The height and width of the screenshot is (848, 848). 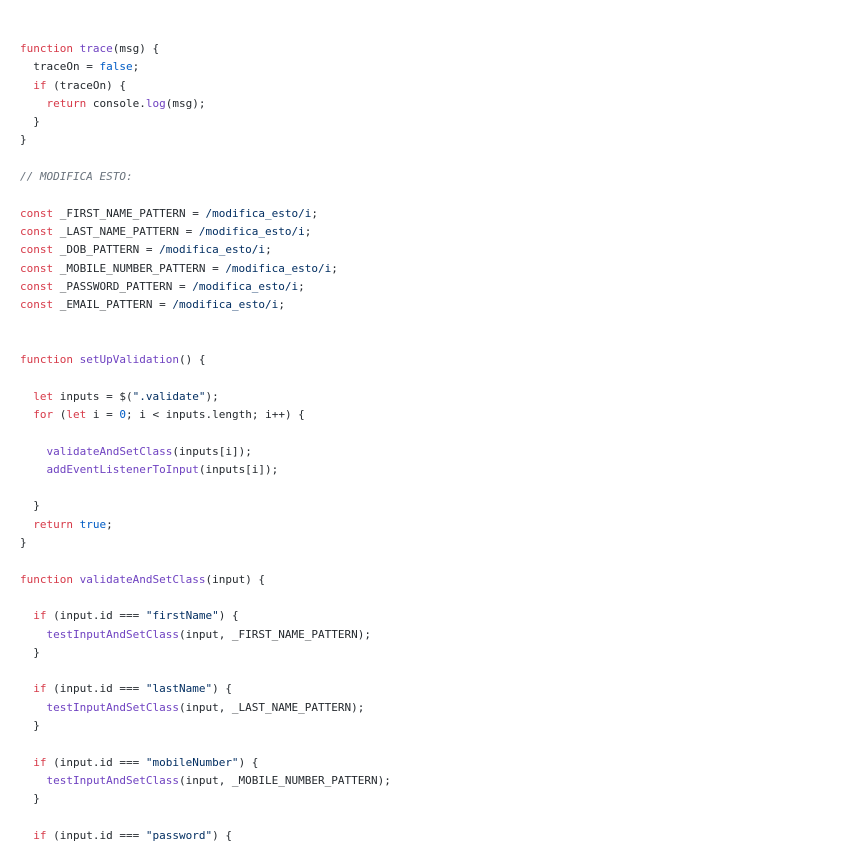 What do you see at coordinates (112, 707) in the screenshot?
I see `code-function-name: testInputAndSetClass` at bounding box center [112, 707].